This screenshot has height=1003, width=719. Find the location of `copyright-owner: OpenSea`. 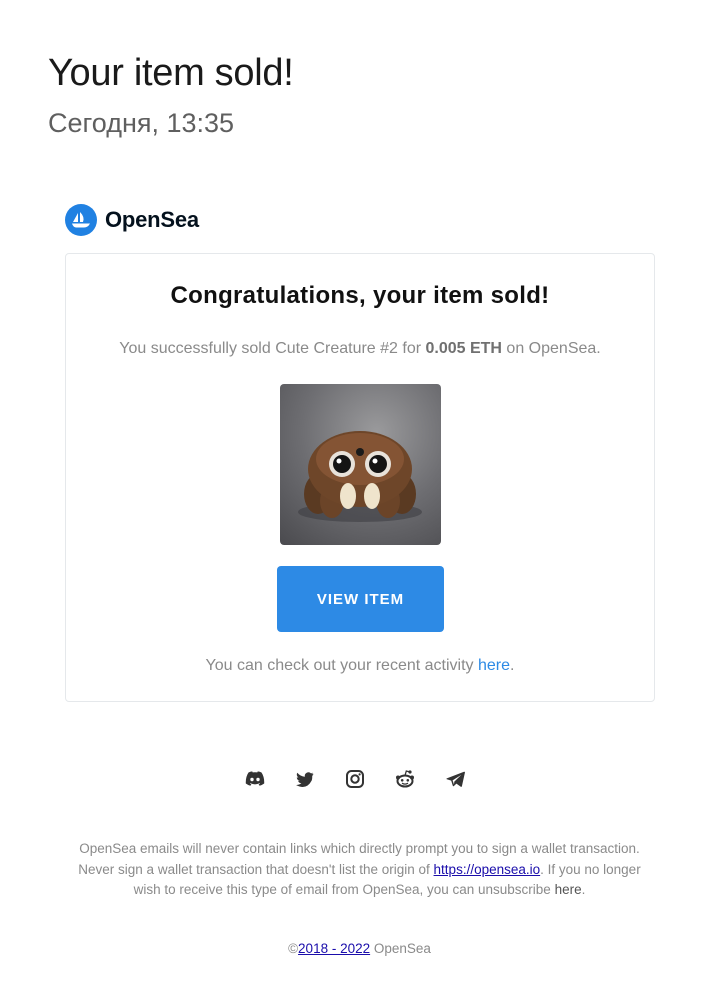

copyright-owner: OpenSea is located at coordinates (400, 948).